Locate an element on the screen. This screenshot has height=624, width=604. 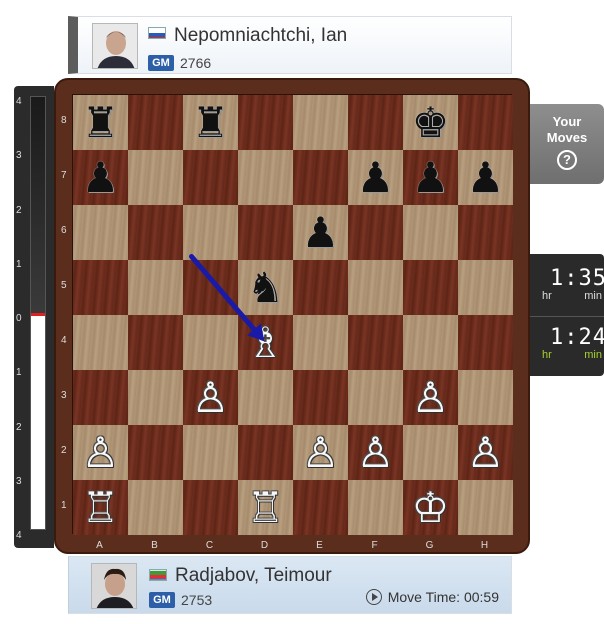
white-piece-h2: ♙ is located at coordinates (486, 452).